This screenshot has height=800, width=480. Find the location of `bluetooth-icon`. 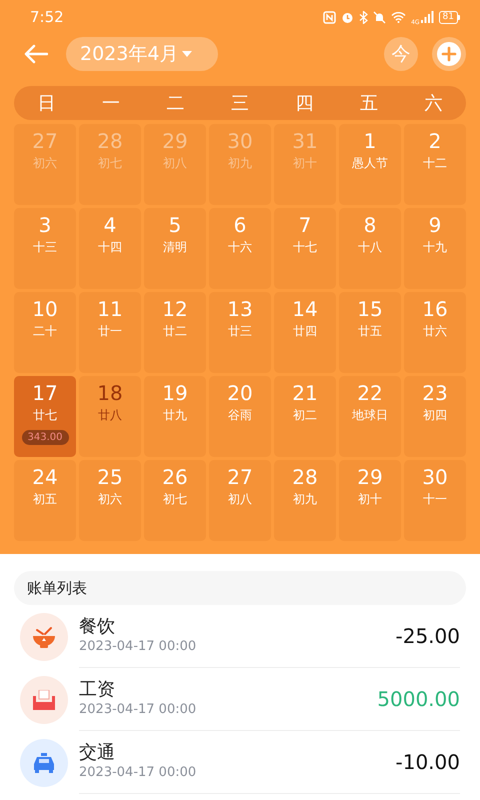

bluetooth-icon is located at coordinates (363, 17).